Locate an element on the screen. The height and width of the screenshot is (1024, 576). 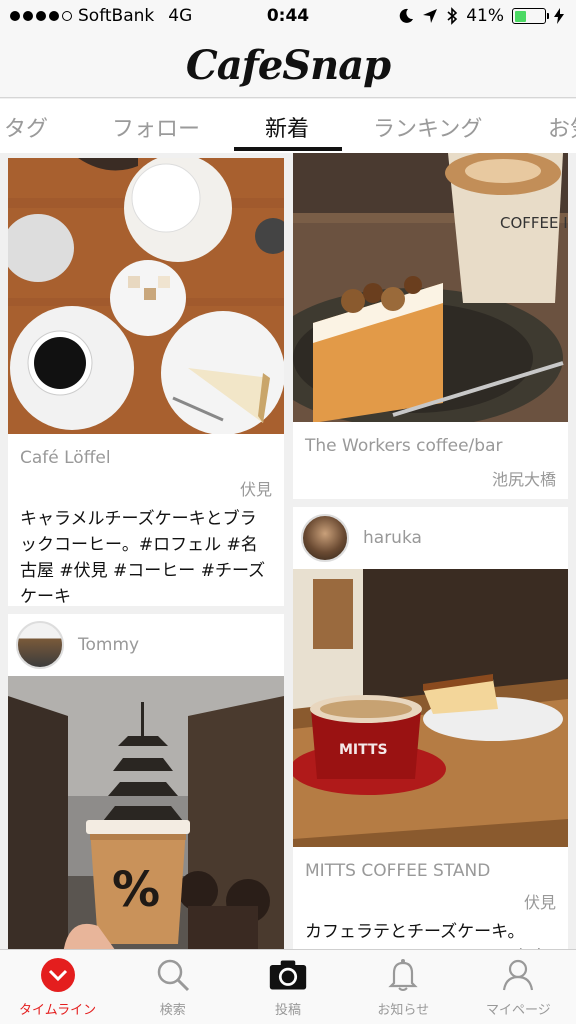
cup-print-percent: % is located at coordinates (136, 890).